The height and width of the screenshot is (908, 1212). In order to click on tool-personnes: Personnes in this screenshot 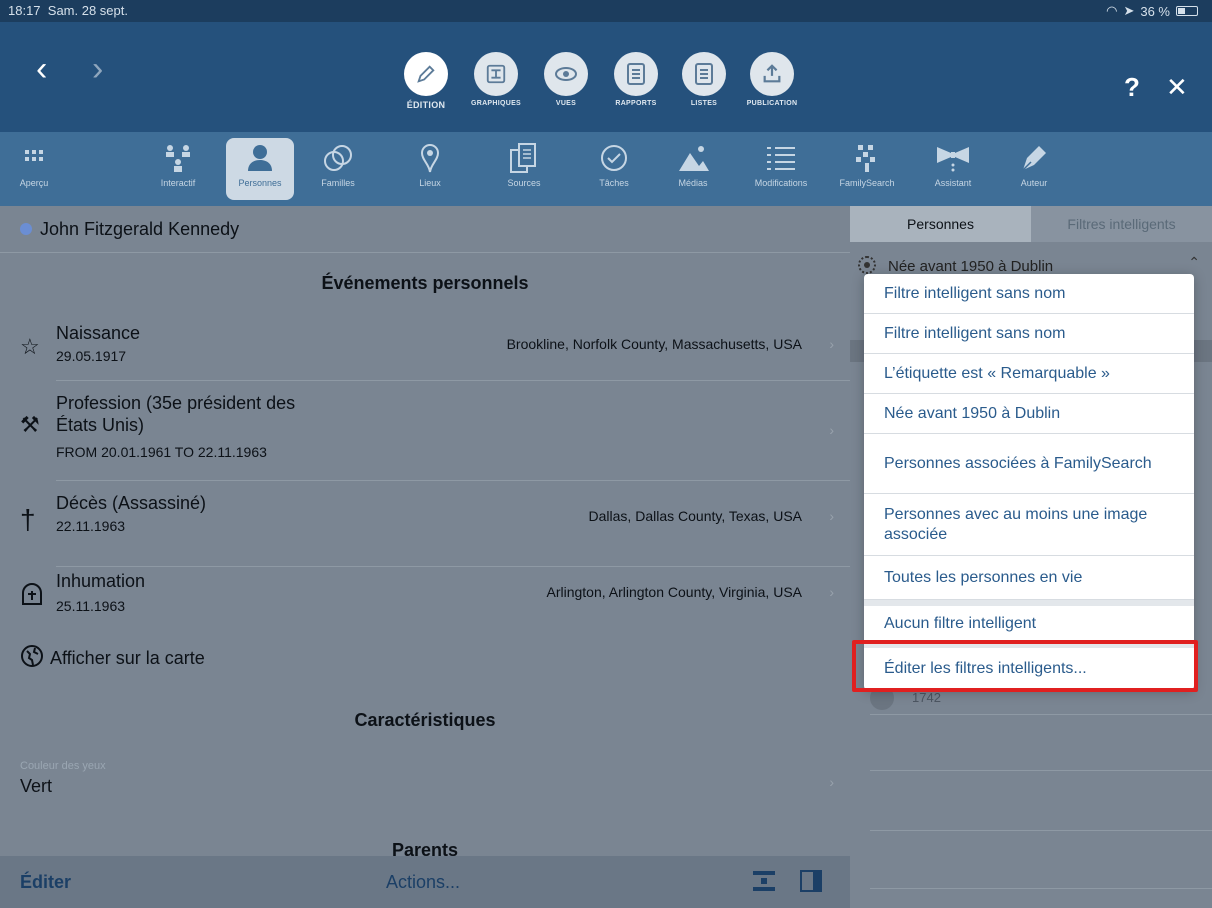, I will do `click(260, 169)`.